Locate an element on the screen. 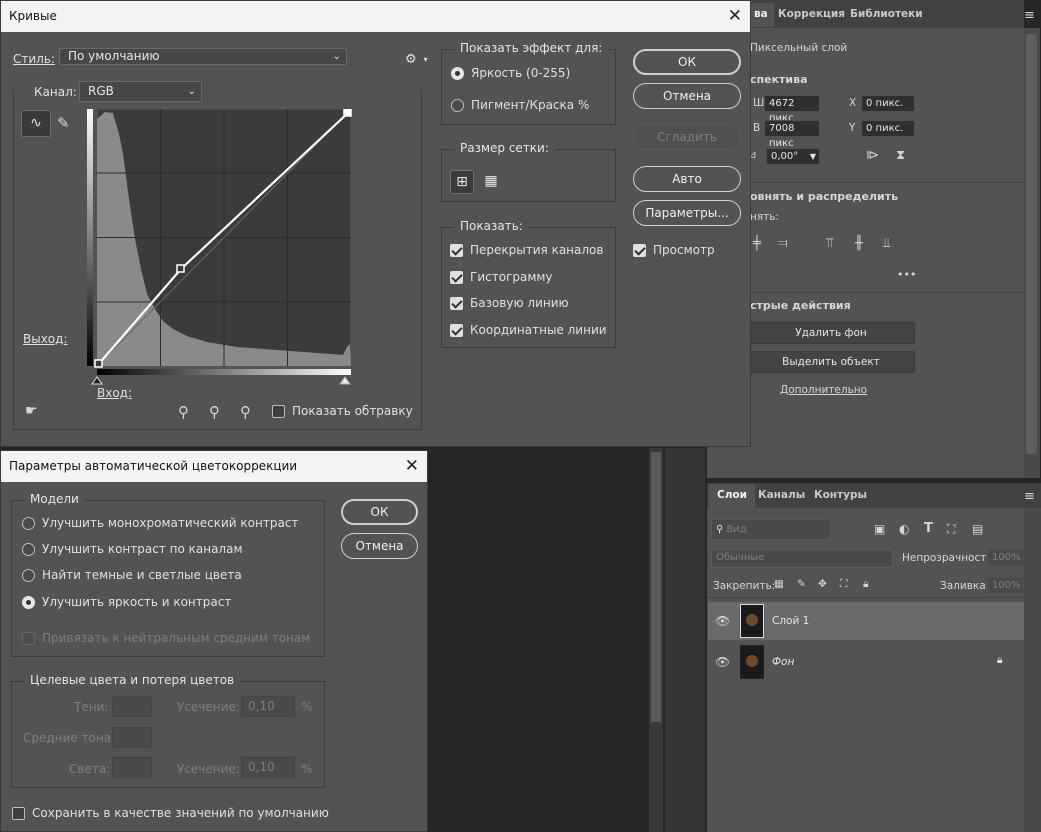  align-bottom-icon: ⫫ is located at coordinates (886, 243).